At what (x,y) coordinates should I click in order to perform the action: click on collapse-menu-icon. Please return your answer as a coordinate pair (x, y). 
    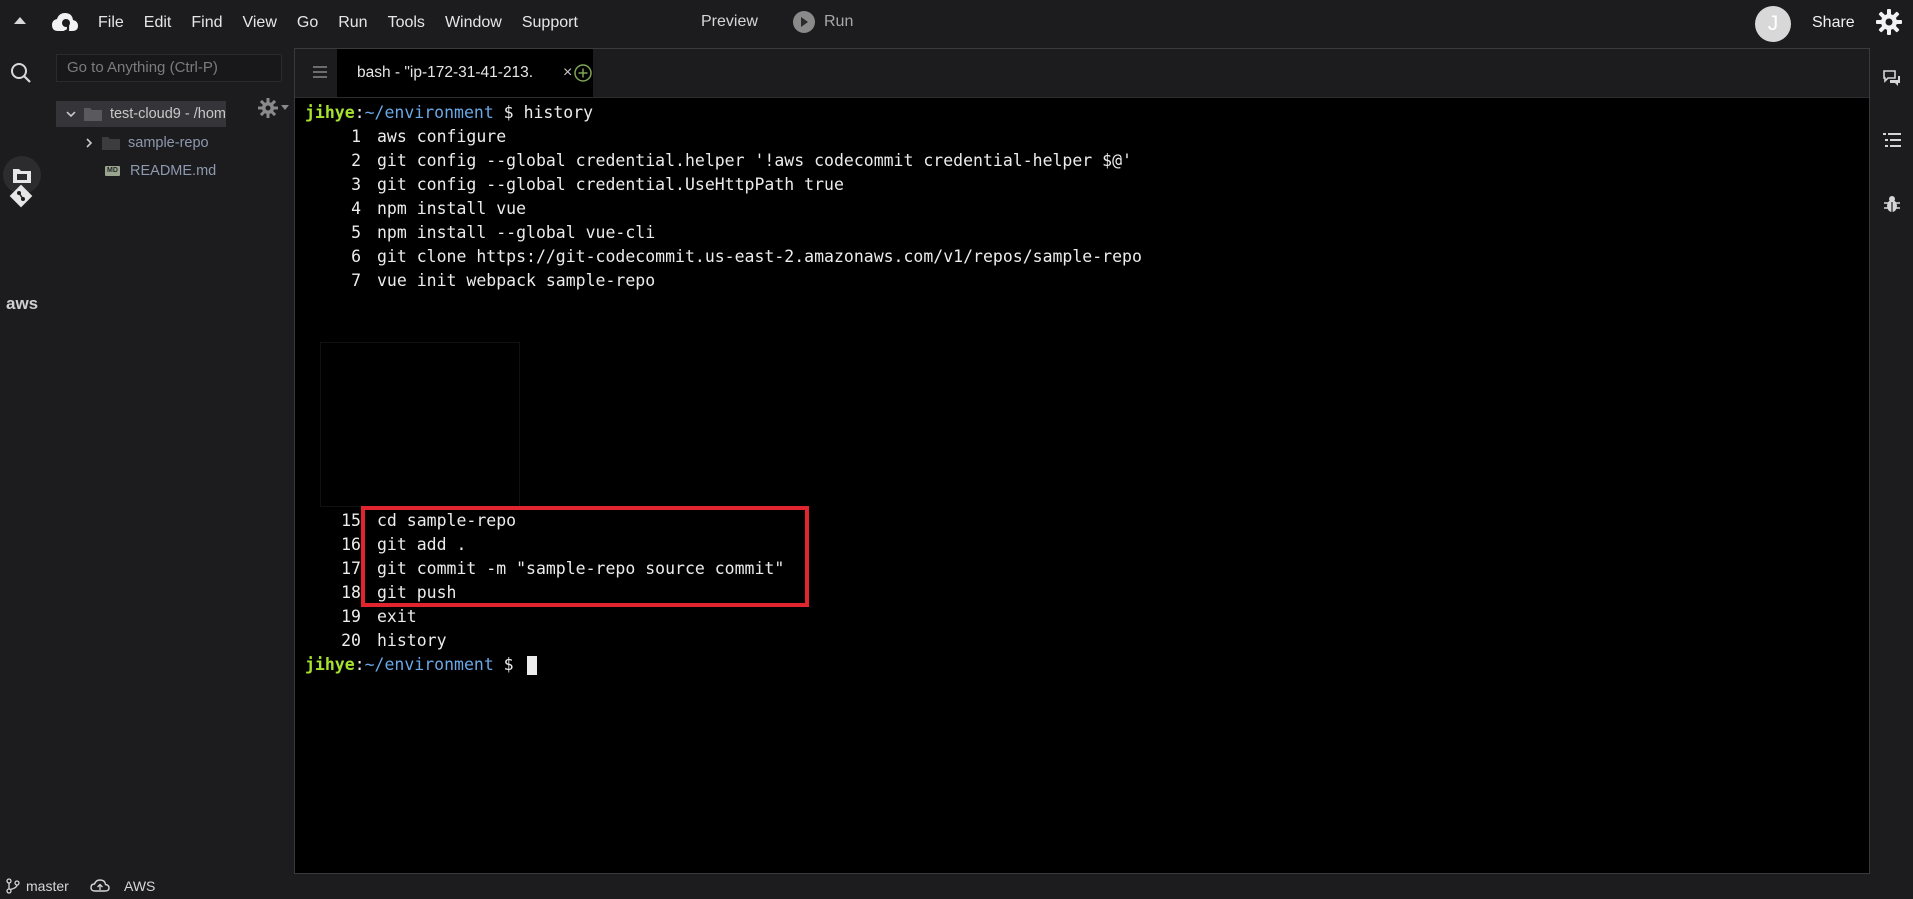
    Looking at the image, I should click on (20, 20).